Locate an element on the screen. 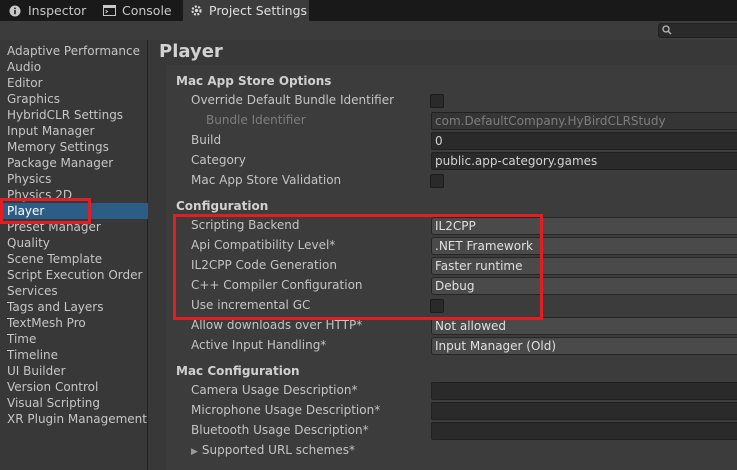 This screenshot has height=470, width=737. highlight-configuration-settings is located at coordinates (358, 267).